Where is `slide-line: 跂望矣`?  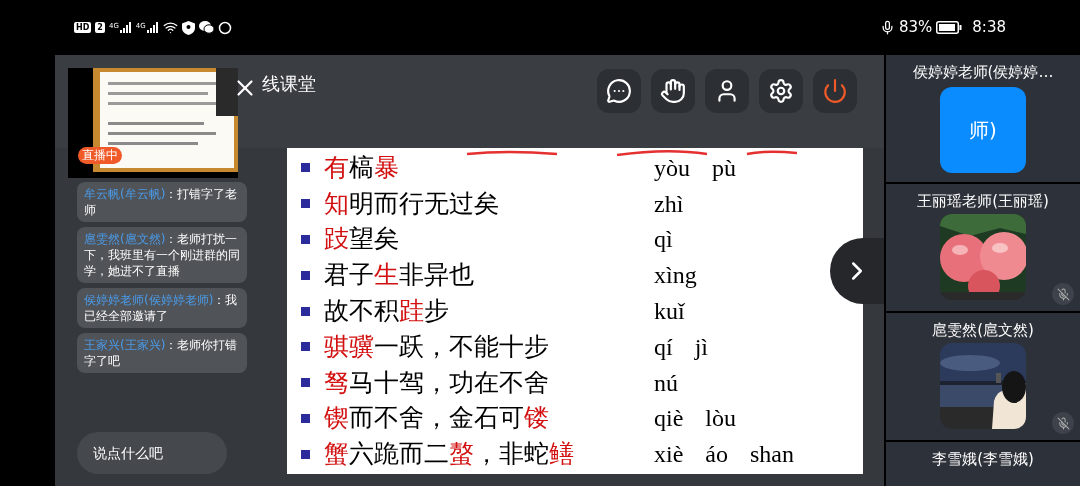 slide-line: 跂望矣 is located at coordinates (362, 239).